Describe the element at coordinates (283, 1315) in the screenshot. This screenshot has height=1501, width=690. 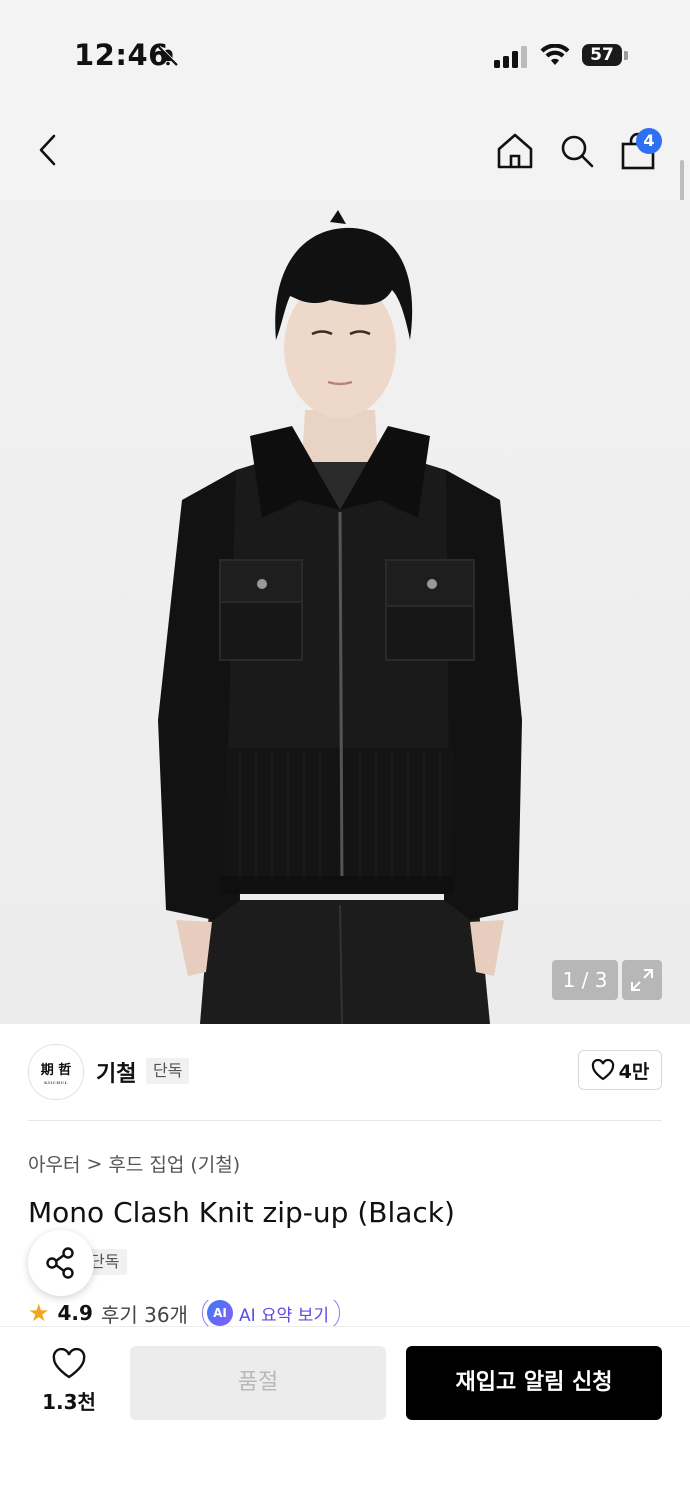
I see `ai-summary-label: AI 요약 보기` at that location.